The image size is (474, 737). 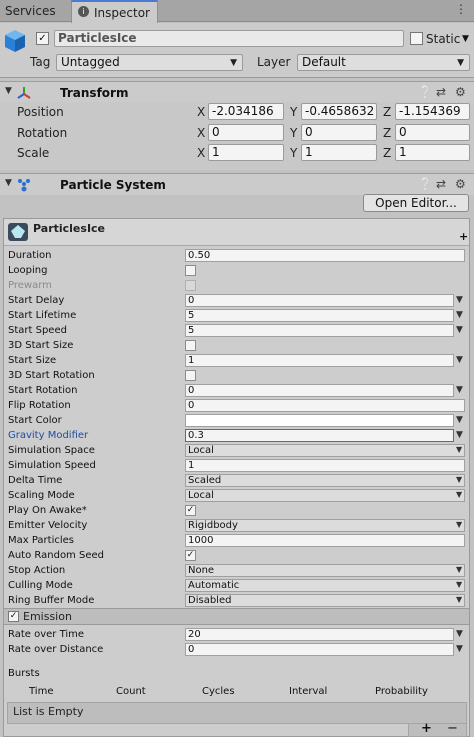 What do you see at coordinates (325, 540) in the screenshot?
I see `property-field: 1000` at bounding box center [325, 540].